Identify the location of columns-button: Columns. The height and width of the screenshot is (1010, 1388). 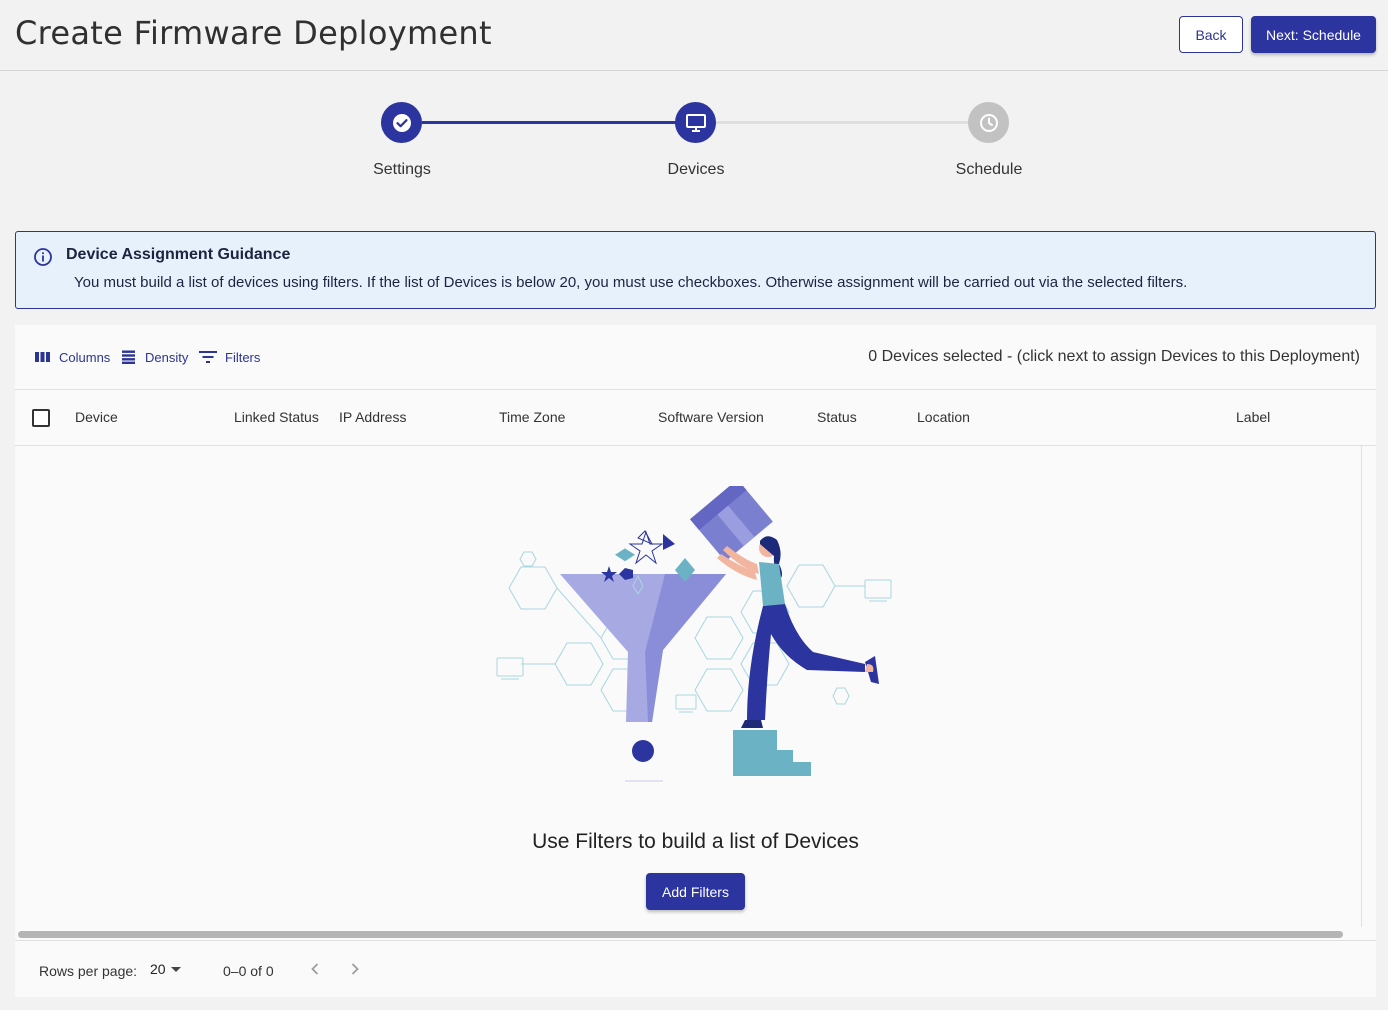
(72, 357).